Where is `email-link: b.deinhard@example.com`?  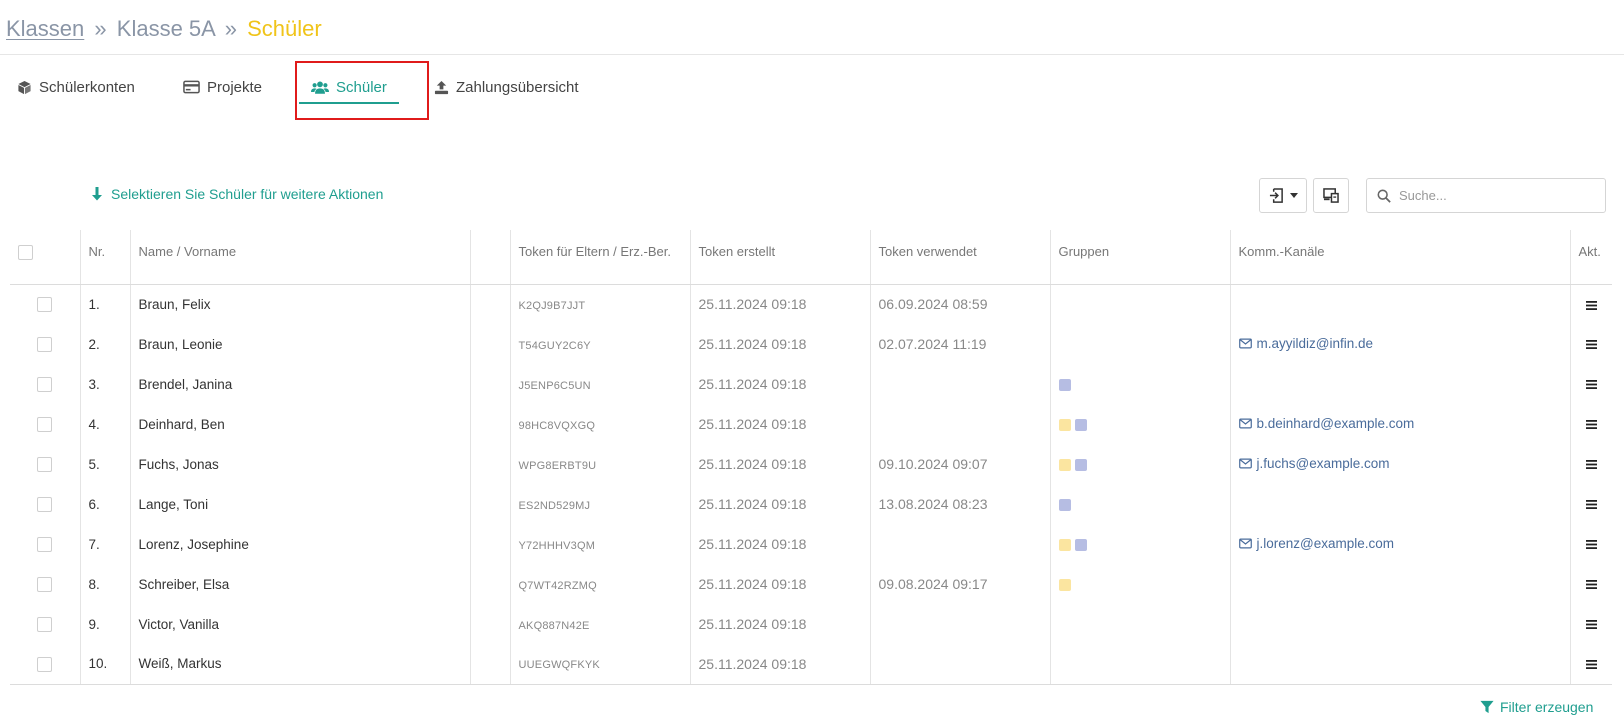
email-link: b.deinhard@example.com is located at coordinates (1326, 423).